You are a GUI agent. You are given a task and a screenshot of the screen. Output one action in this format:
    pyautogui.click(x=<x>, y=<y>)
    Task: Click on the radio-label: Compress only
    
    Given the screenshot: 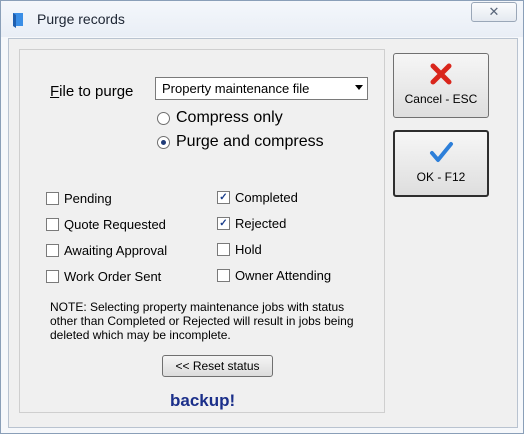 What is the action you would take?
    pyautogui.click(x=229, y=117)
    